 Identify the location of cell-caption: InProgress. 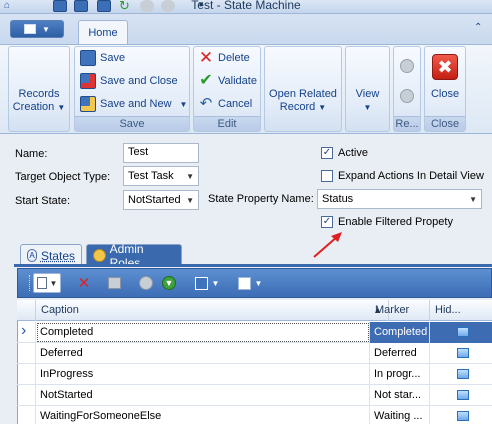
(203, 374).